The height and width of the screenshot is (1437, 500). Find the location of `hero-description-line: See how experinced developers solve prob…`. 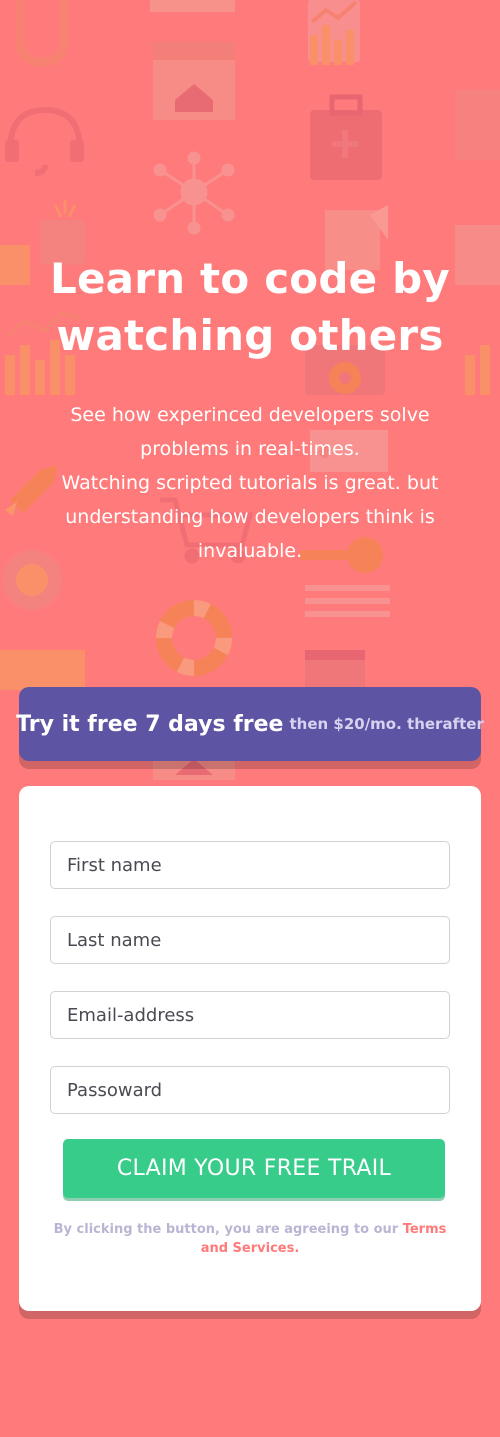

hero-description-line: See how experinced developers solve prob… is located at coordinates (250, 432).